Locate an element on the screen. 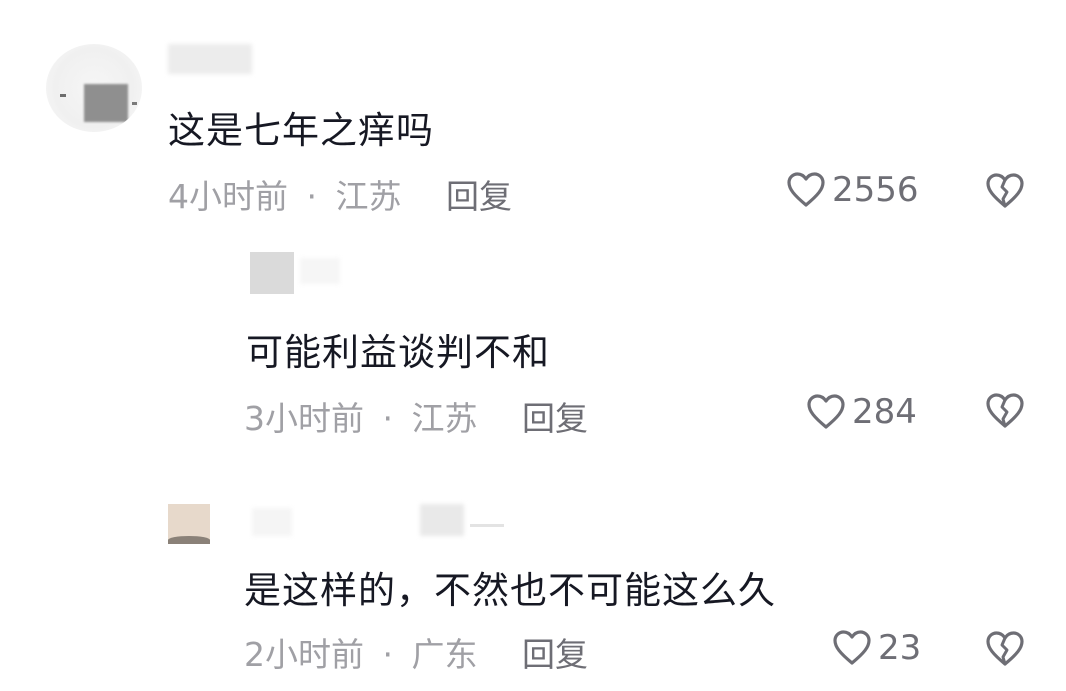  comment-text: 这是七年之痒吗 is located at coordinates (301, 130).